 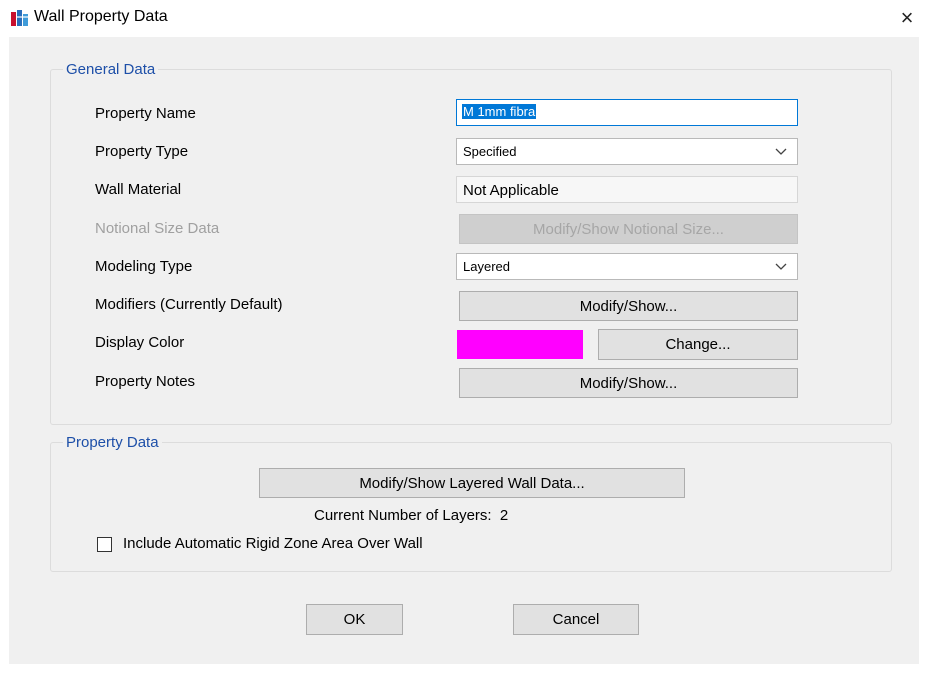 What do you see at coordinates (490, 151) in the screenshot?
I see `property-type-value: Specified` at bounding box center [490, 151].